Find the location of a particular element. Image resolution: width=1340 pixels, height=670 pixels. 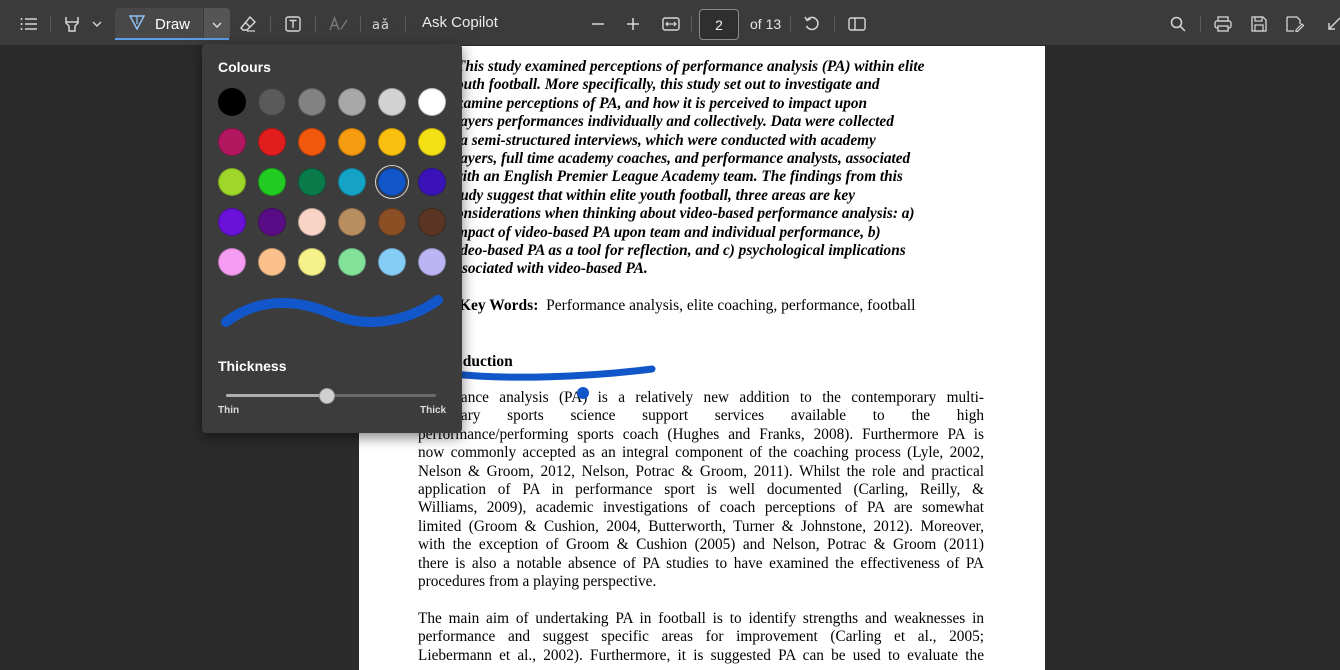

search-icon is located at coordinates (1178, 24).